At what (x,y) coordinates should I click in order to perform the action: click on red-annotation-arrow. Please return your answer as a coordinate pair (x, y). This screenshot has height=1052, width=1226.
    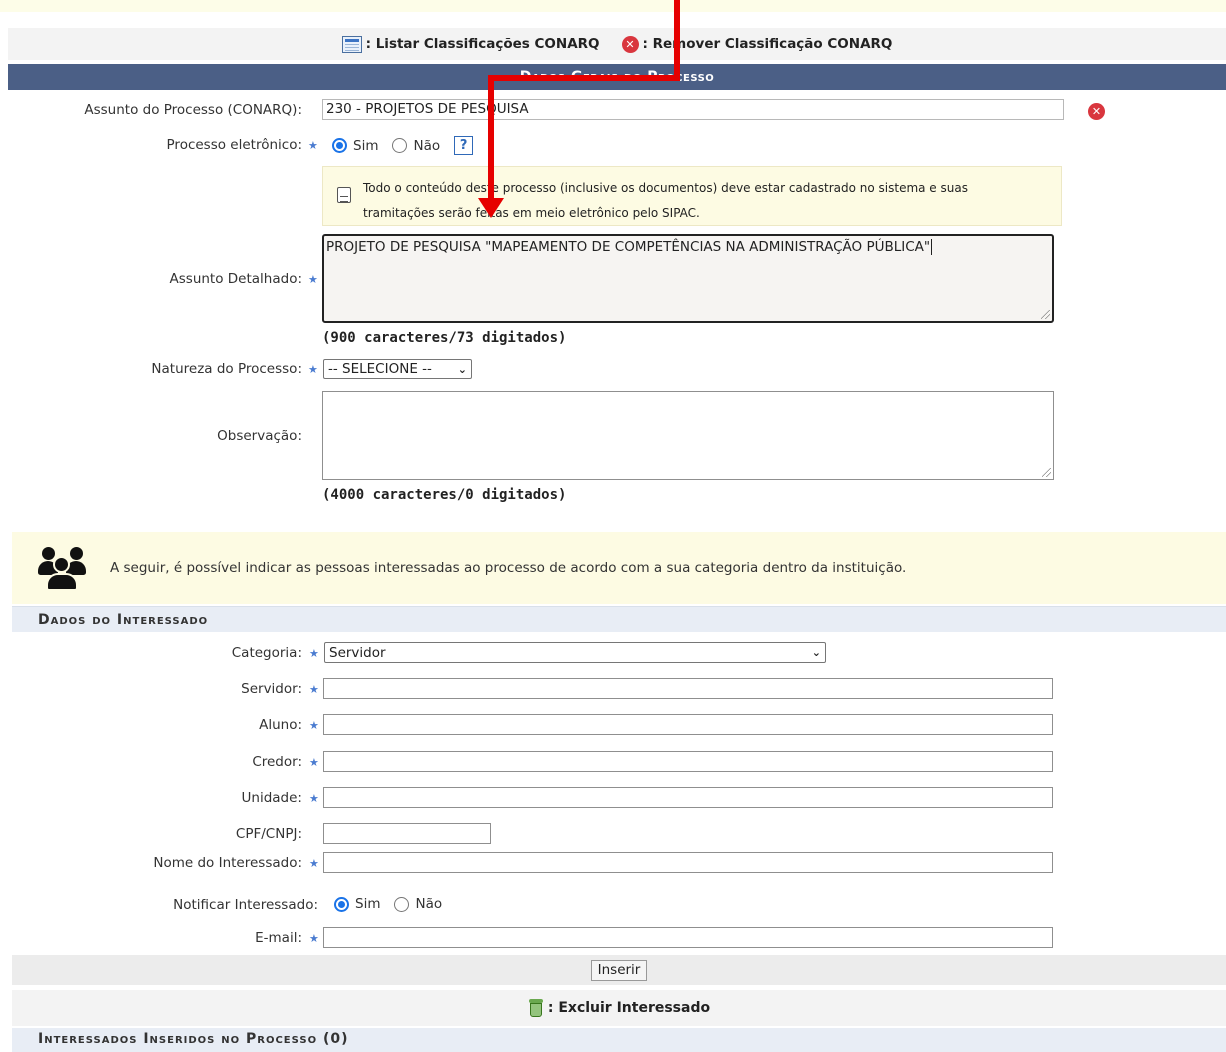
    Looking at the image, I should click on (579, 109).